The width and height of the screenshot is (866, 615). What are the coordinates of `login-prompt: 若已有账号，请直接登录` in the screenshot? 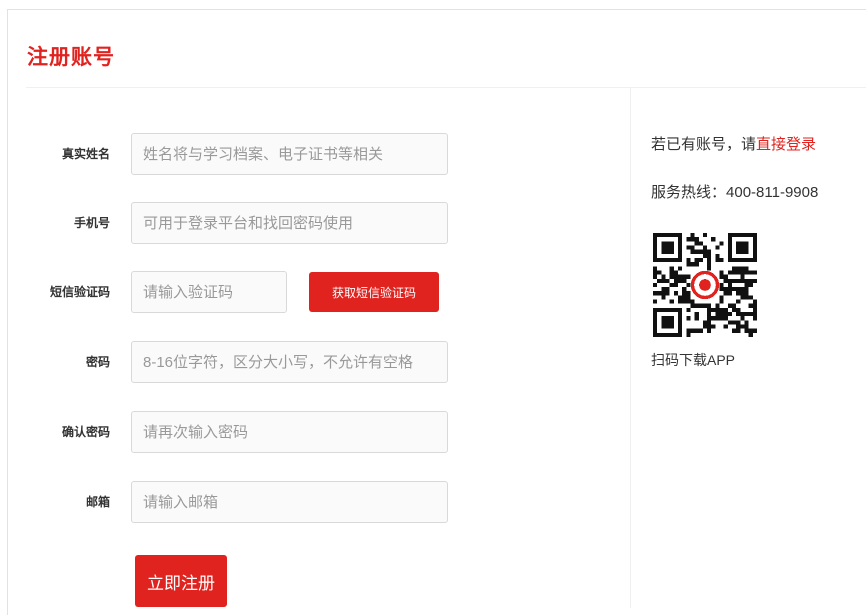 It's located at (733, 143).